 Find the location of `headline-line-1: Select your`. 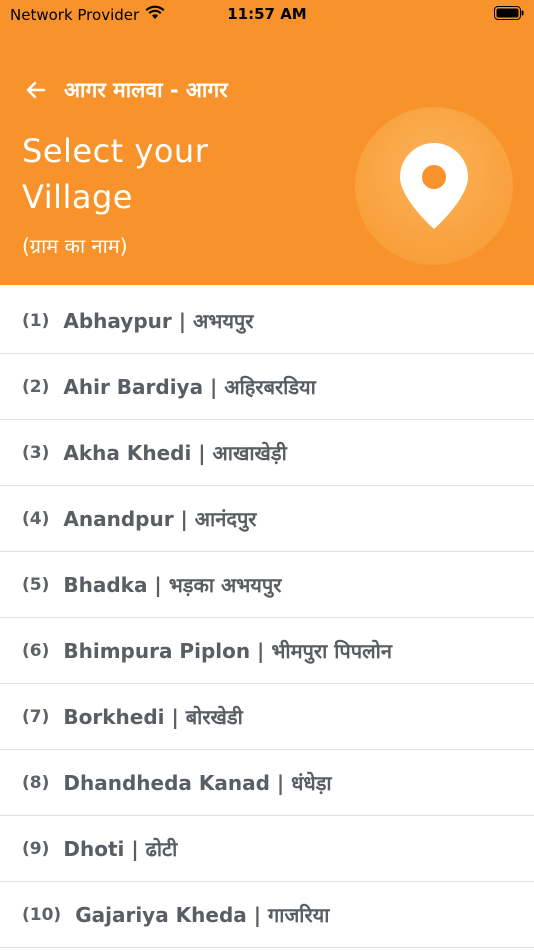

headline-line-1: Select your is located at coordinates (115, 151).